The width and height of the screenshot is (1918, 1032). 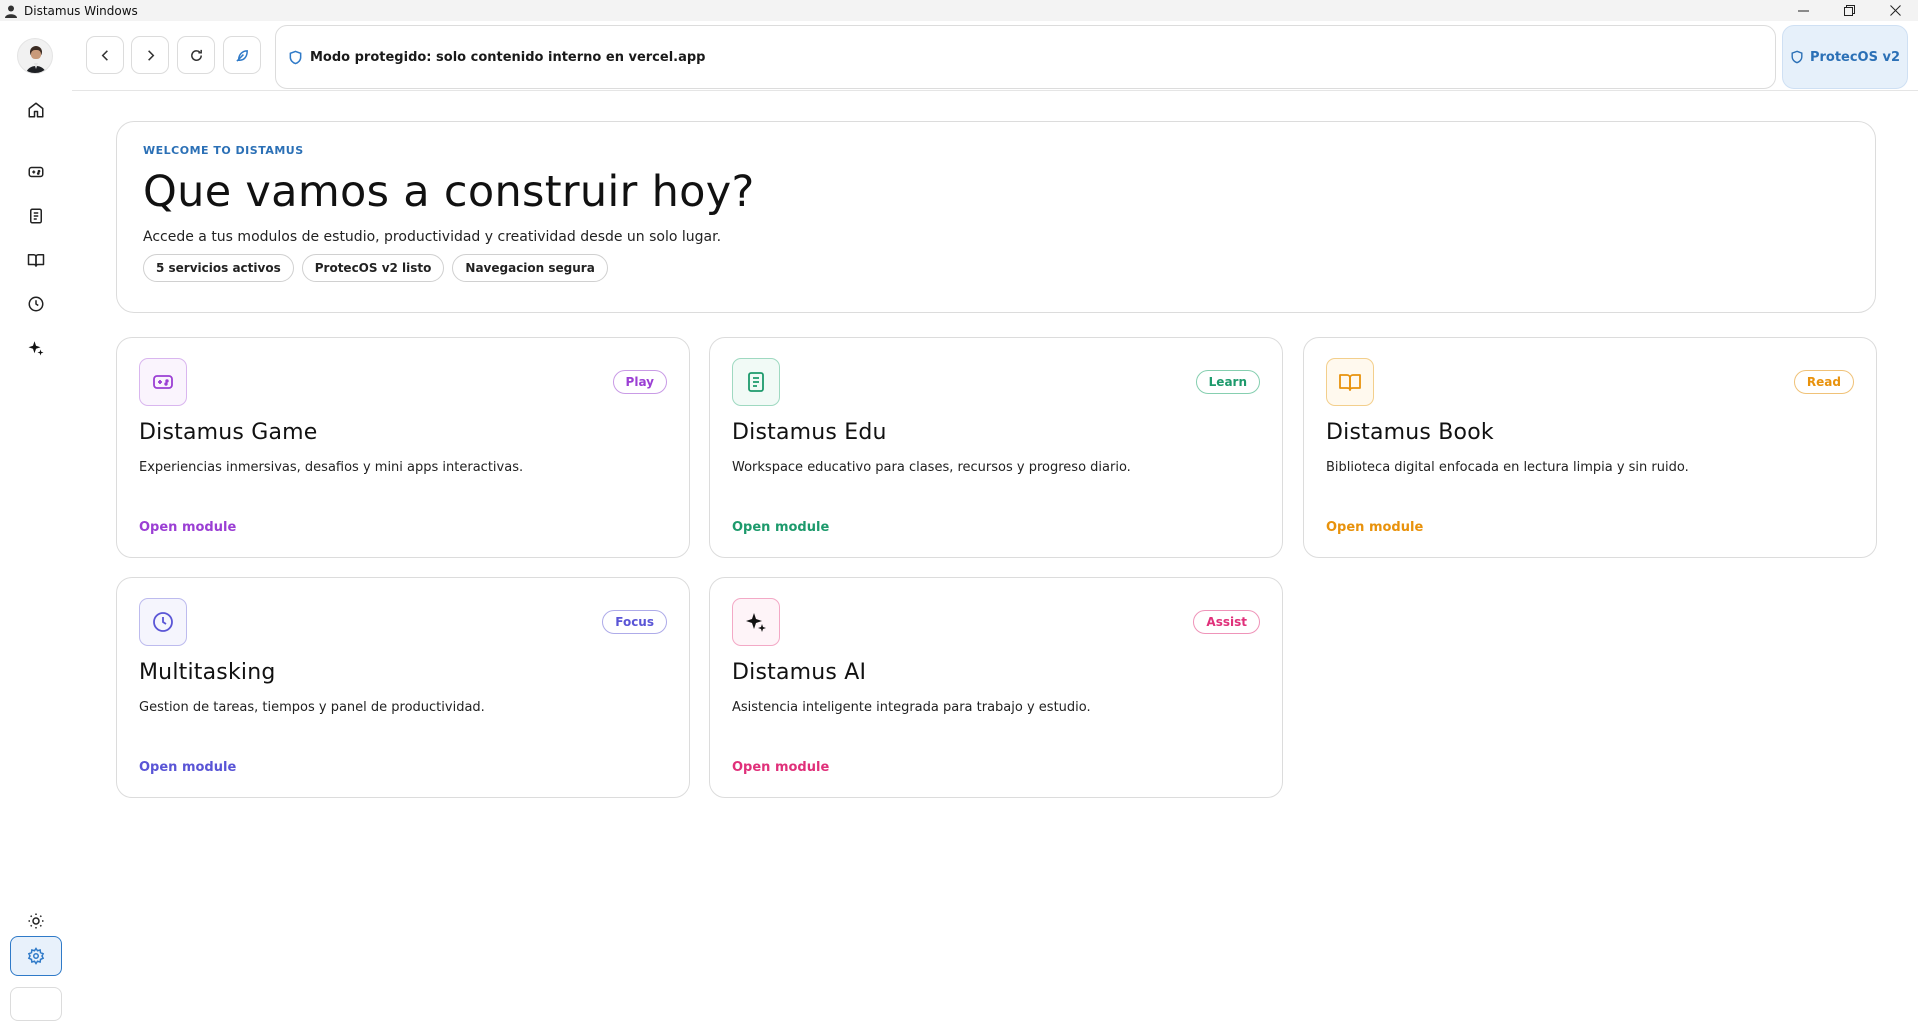 I want to click on sidebar-empty-slot, so click(x=36, y=1004).